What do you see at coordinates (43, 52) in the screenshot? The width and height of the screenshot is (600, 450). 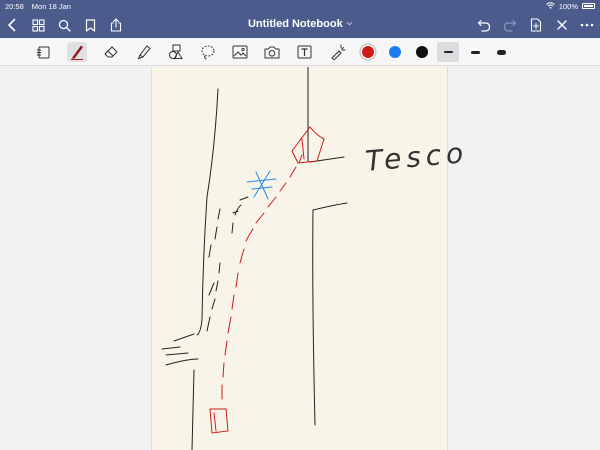 I see `sidebar-icon` at bounding box center [43, 52].